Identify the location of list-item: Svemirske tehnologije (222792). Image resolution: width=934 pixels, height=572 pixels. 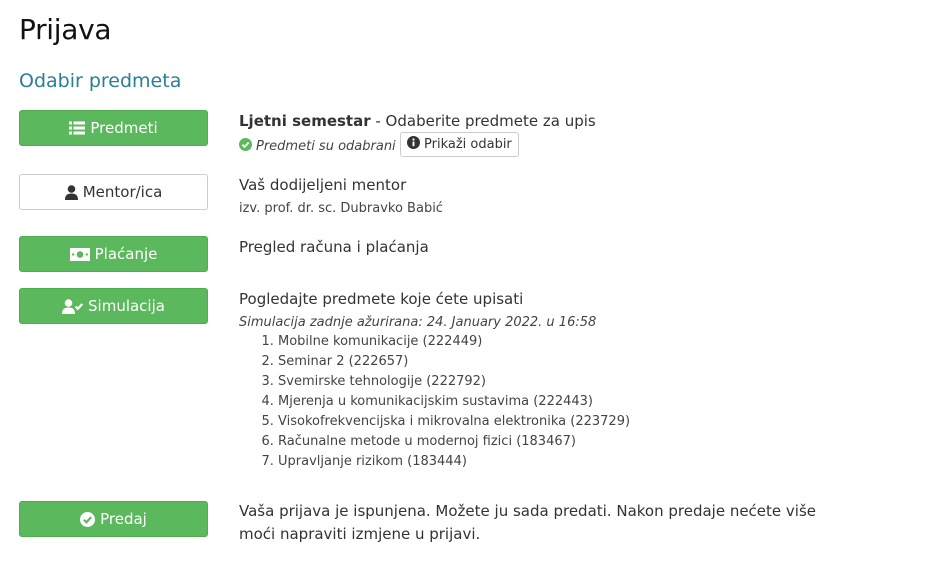
(454, 382).